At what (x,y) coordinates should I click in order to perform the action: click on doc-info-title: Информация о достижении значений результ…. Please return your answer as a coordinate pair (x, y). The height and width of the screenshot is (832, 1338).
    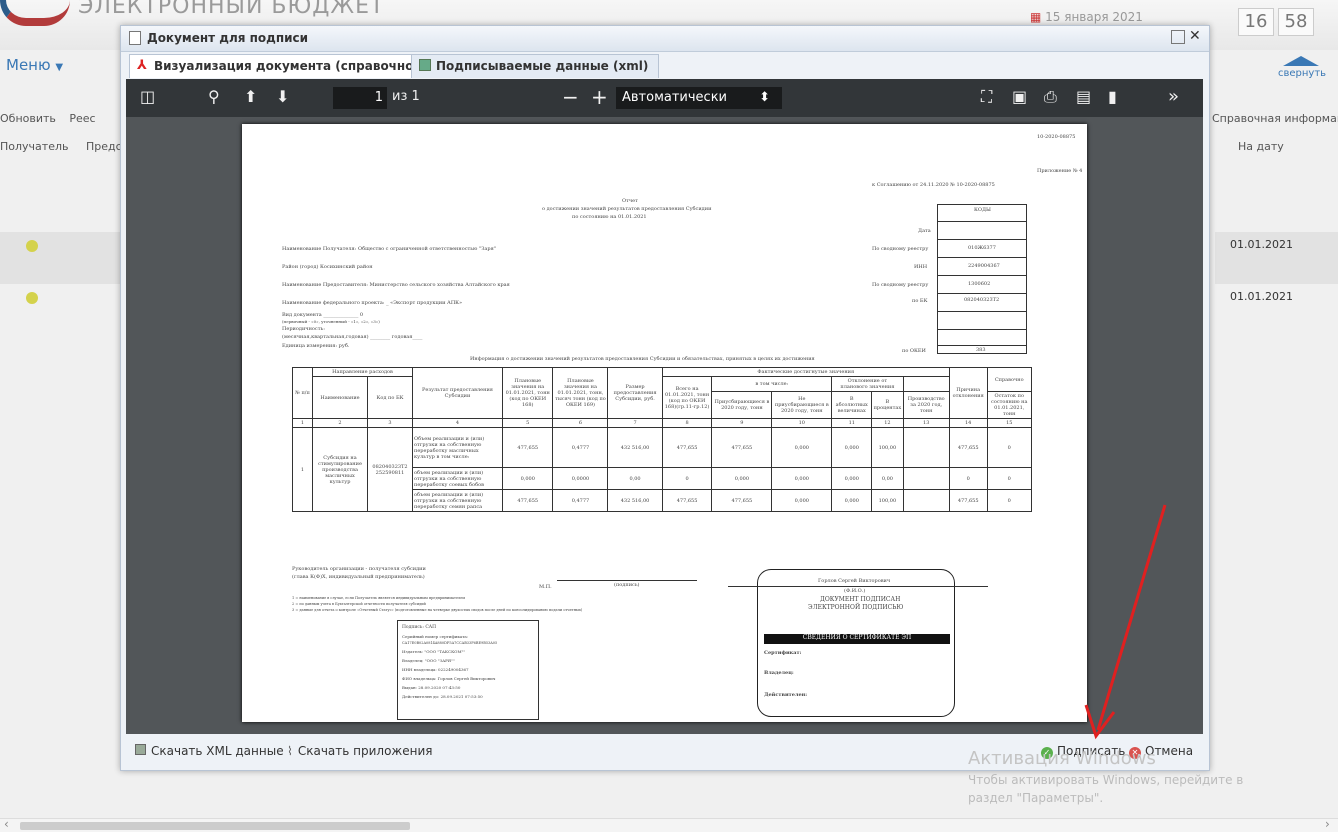
    Looking at the image, I should click on (642, 359).